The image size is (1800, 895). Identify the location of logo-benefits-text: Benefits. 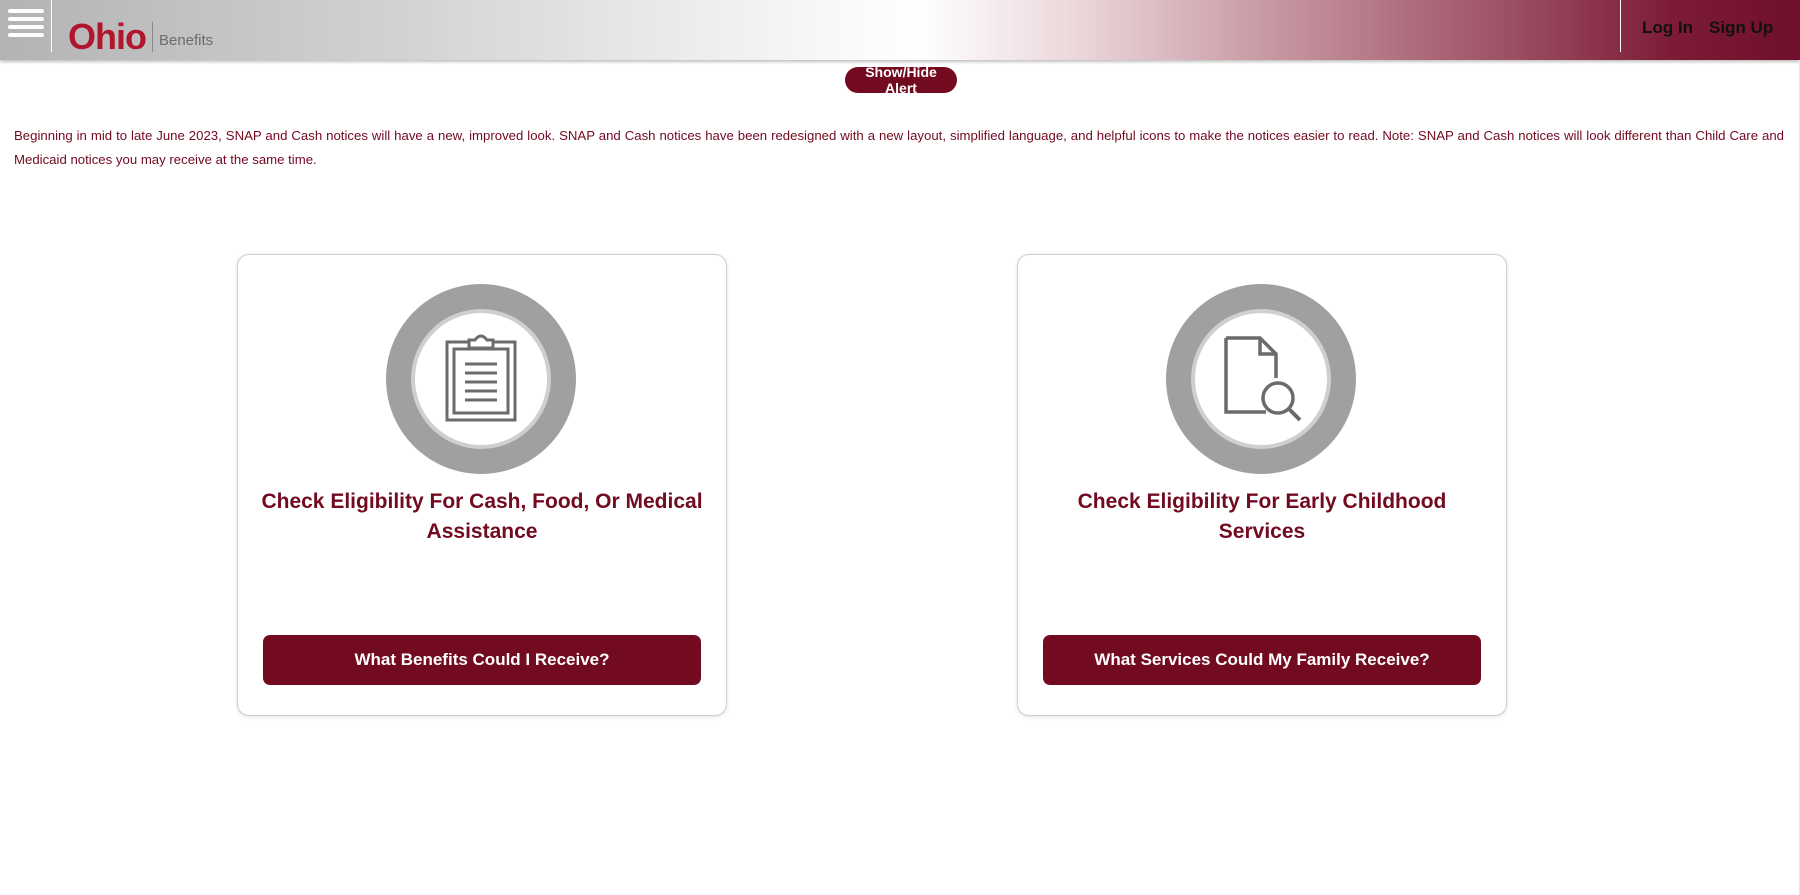
(186, 40).